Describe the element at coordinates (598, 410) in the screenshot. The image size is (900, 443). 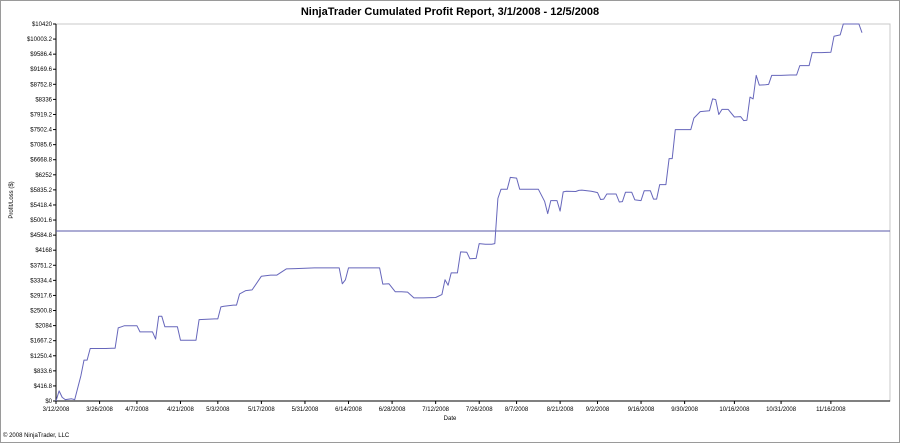
I see `x-tick-label: 9/2/2008` at that location.